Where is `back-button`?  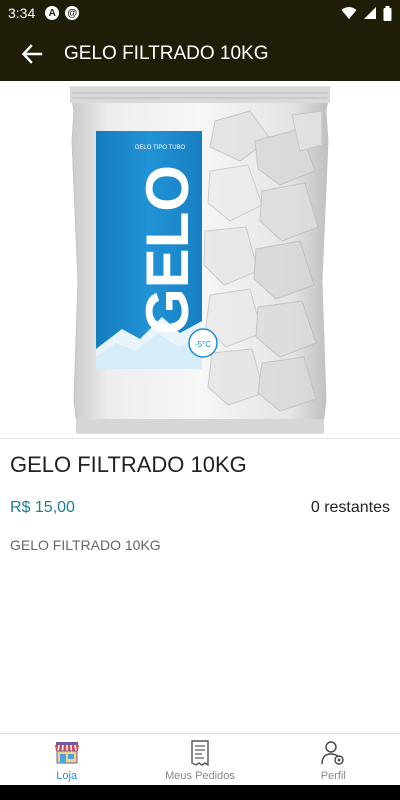
back-button is located at coordinates (32, 53).